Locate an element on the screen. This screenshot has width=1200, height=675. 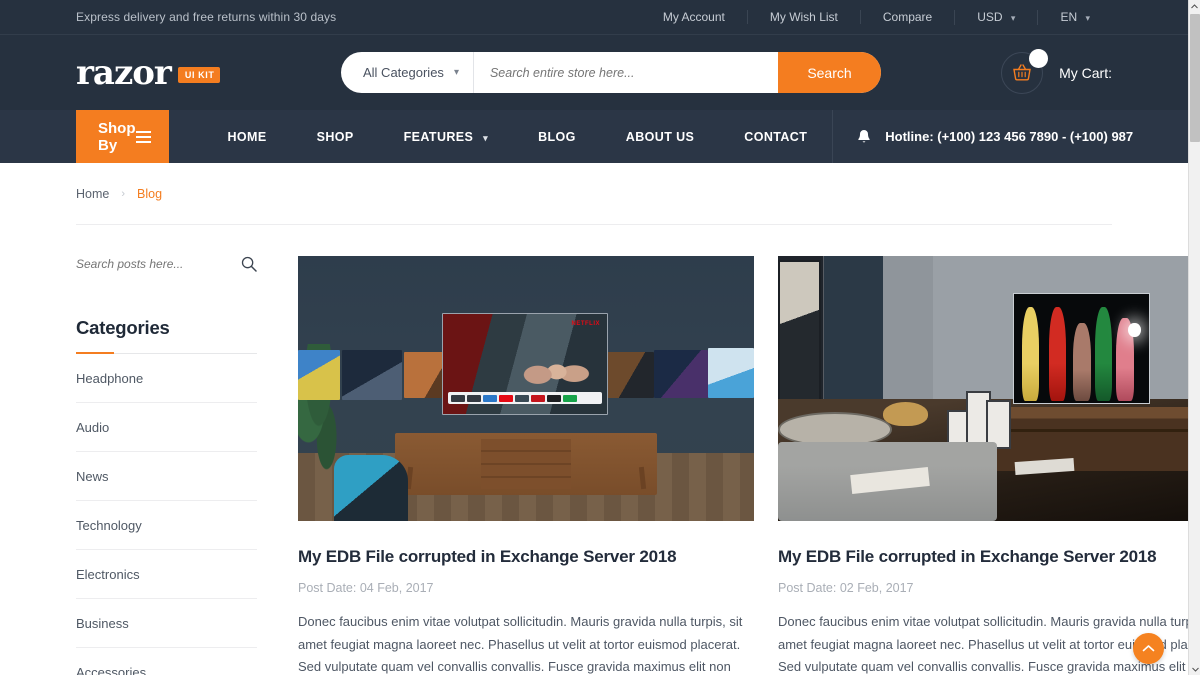
categories-heading: Categories is located at coordinates (123, 327).